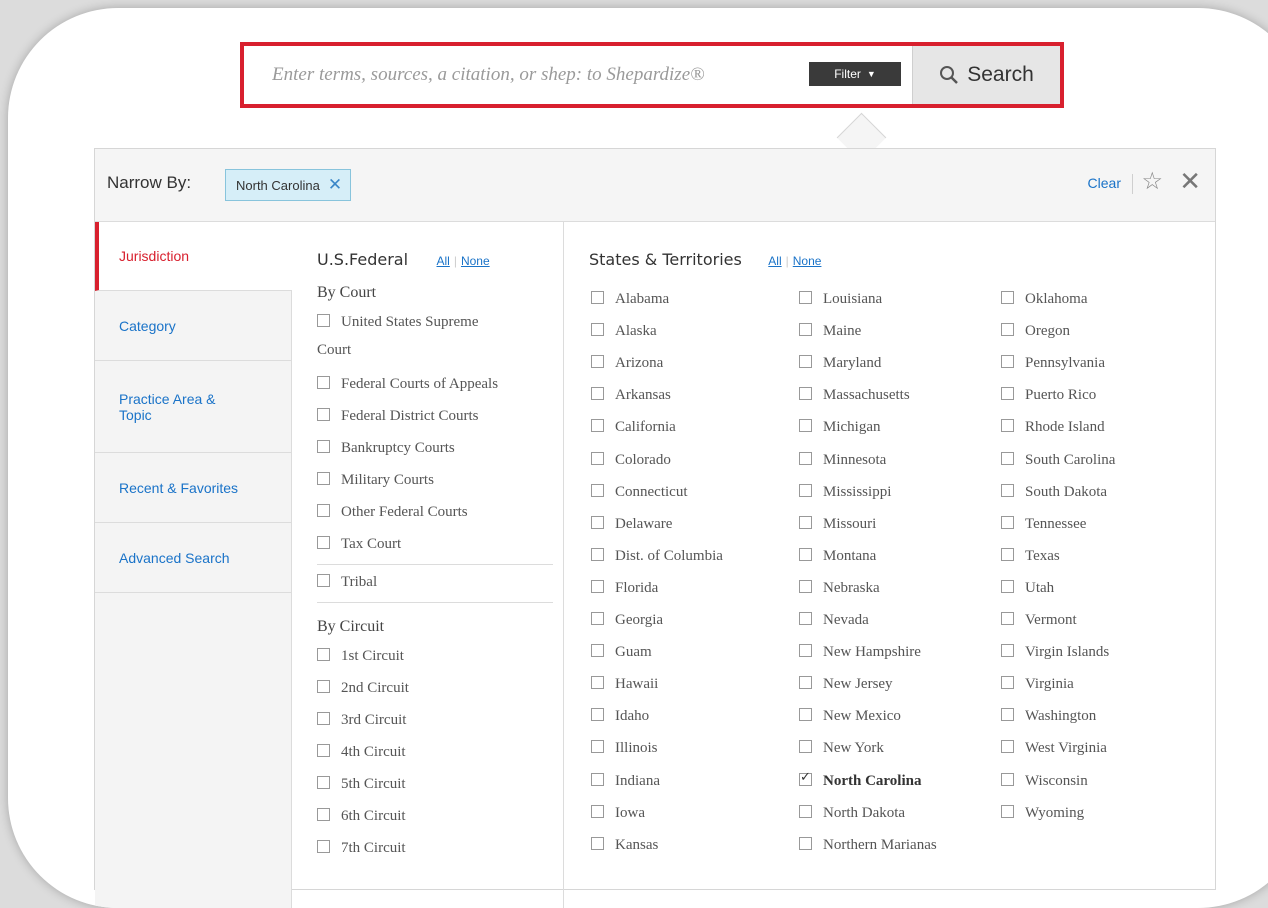 The width and height of the screenshot is (1268, 908). What do you see at coordinates (1044, 781) in the screenshot?
I see `state-checkbox: Wisconsin` at bounding box center [1044, 781].